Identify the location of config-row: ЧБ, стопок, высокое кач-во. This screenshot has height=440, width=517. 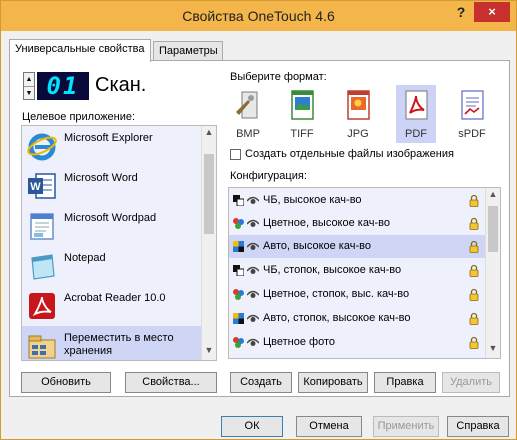
(357, 270).